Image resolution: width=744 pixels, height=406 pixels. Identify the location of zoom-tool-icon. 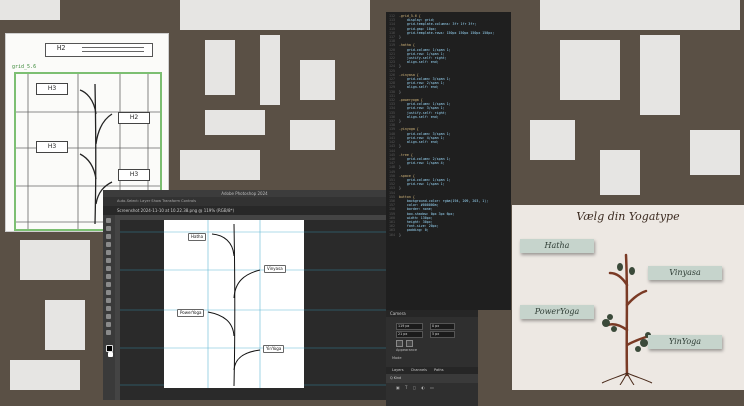
(108, 332).